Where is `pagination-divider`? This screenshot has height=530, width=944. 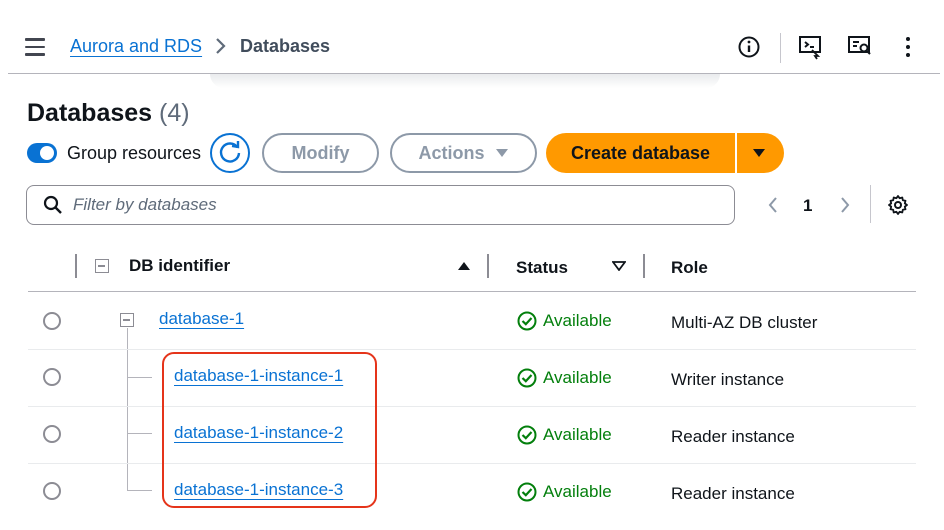
pagination-divider is located at coordinates (870, 204).